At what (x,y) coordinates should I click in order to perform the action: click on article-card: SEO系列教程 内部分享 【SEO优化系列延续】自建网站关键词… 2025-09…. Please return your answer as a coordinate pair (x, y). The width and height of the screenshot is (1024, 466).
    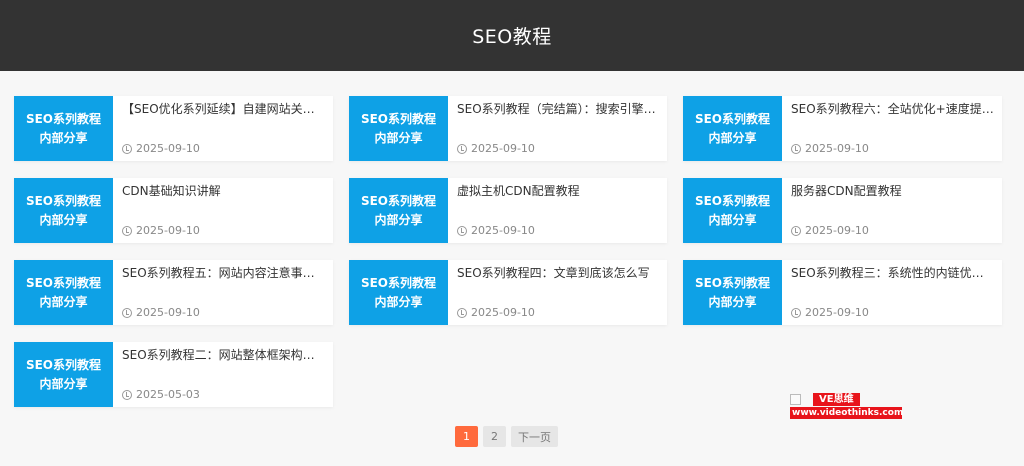
    Looking at the image, I should click on (173, 128).